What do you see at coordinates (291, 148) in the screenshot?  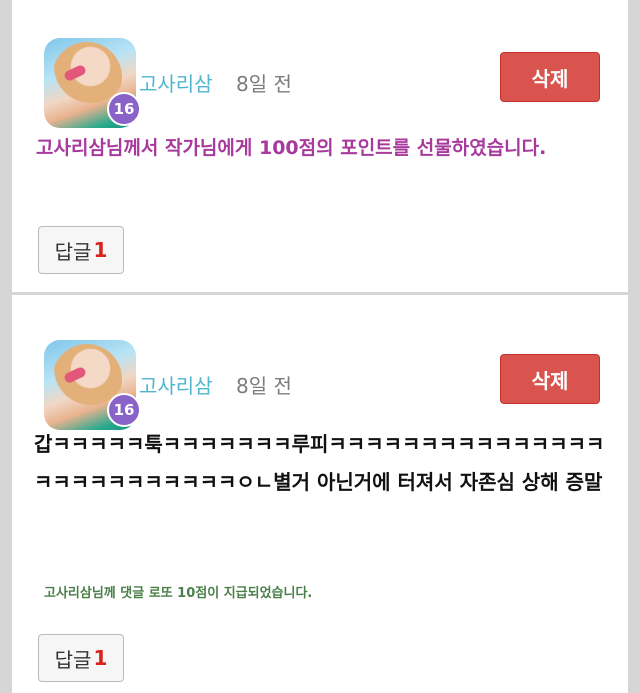 I see `gift-message: 고사리삼님께서 작가님에게 100점의 포인트를 선물하였습니다.` at bounding box center [291, 148].